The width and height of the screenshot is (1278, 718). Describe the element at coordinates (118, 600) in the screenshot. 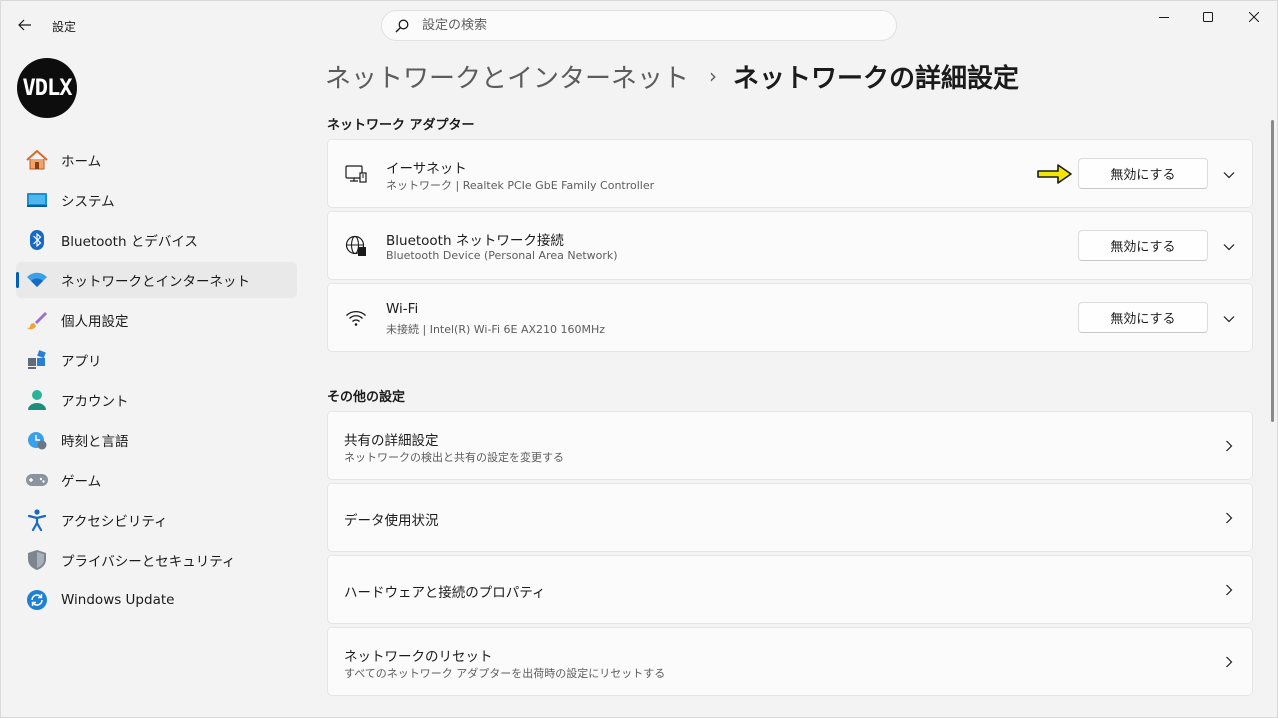

I see `sidebar-item-label: Windows Update` at that location.